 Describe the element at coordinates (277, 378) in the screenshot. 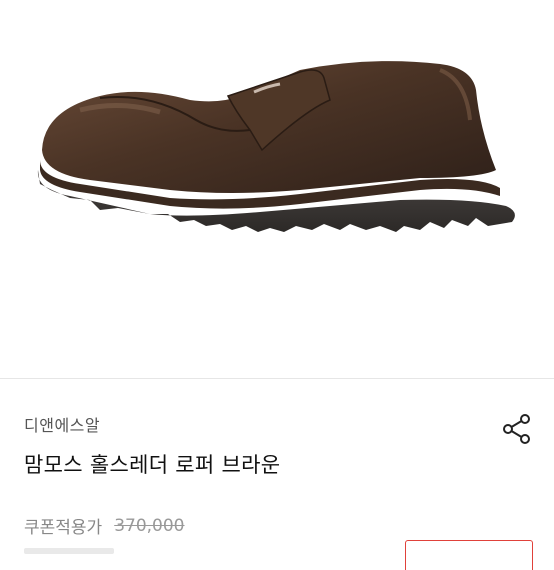

I see `divider` at that location.